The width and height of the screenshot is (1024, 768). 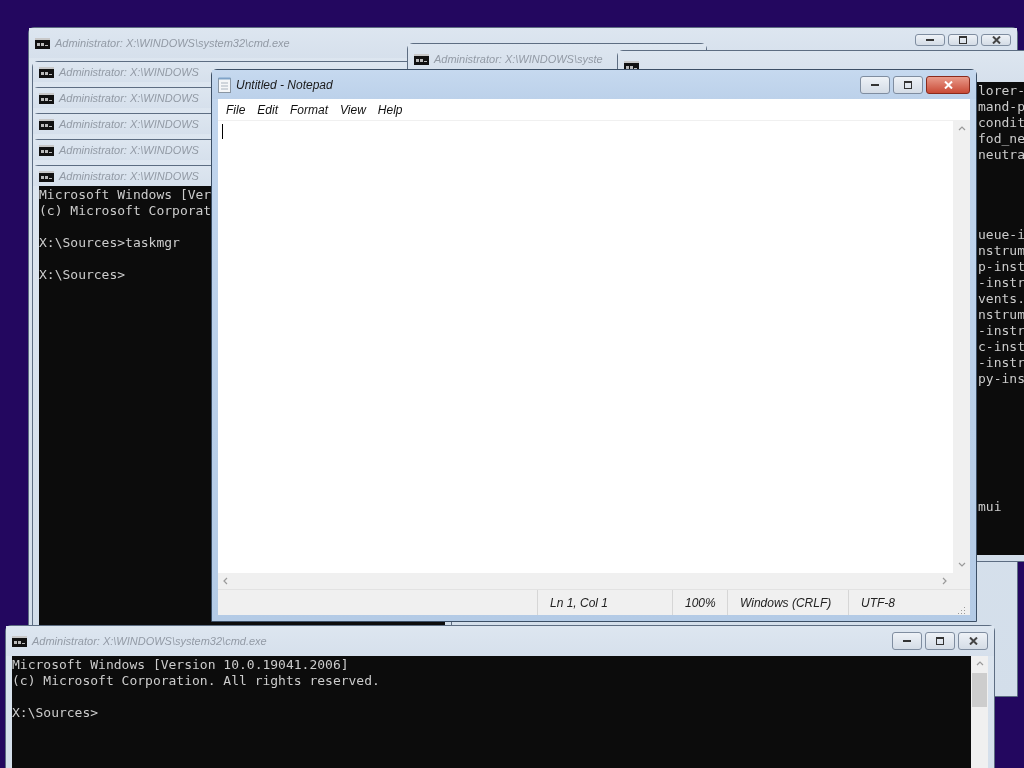 What do you see at coordinates (1001, 139) in the screenshot?
I see `console-line: fod_ne` at bounding box center [1001, 139].